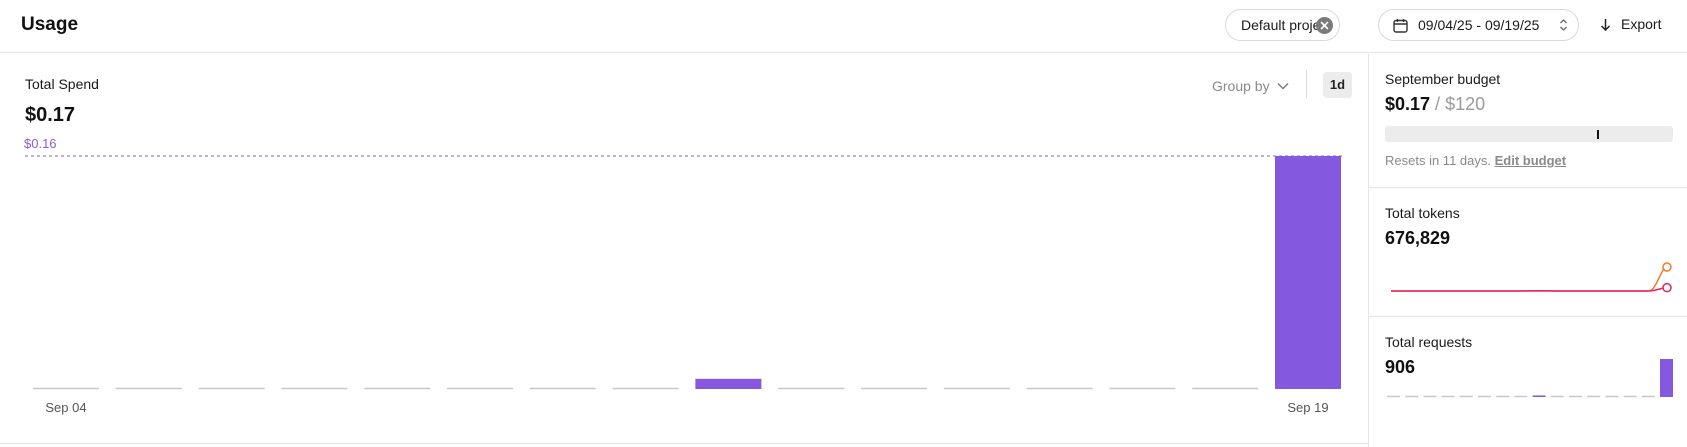 Image resolution: width=1687 pixels, height=447 pixels. What do you see at coordinates (1528, 252) in the screenshot?
I see `tokens-card: Total tokens 676,829` at bounding box center [1528, 252].